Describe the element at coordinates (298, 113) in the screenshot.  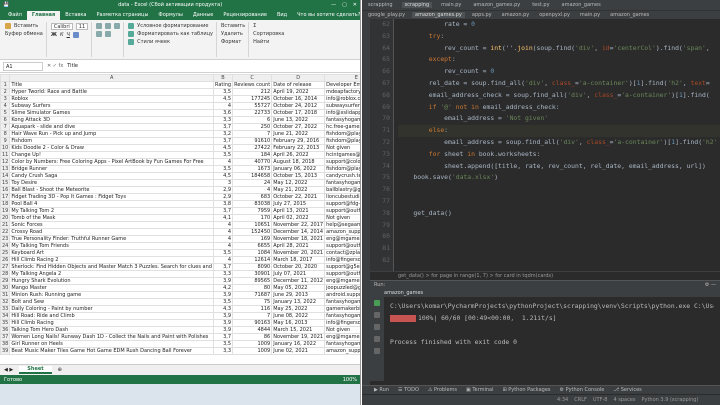
I see `cell: October 17, 2018` at that location.